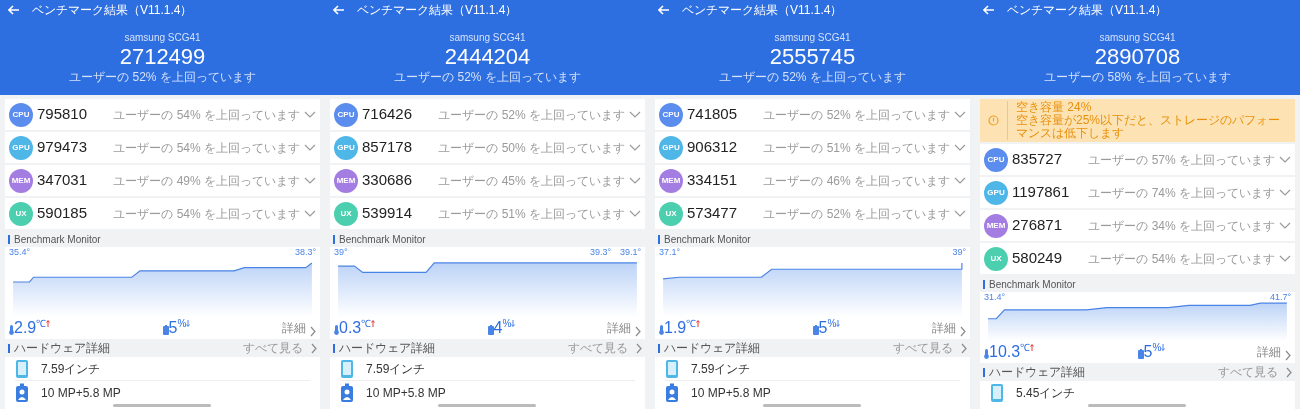  Describe the element at coordinates (993, 120) in the screenshot. I see `warning-icon` at that location.